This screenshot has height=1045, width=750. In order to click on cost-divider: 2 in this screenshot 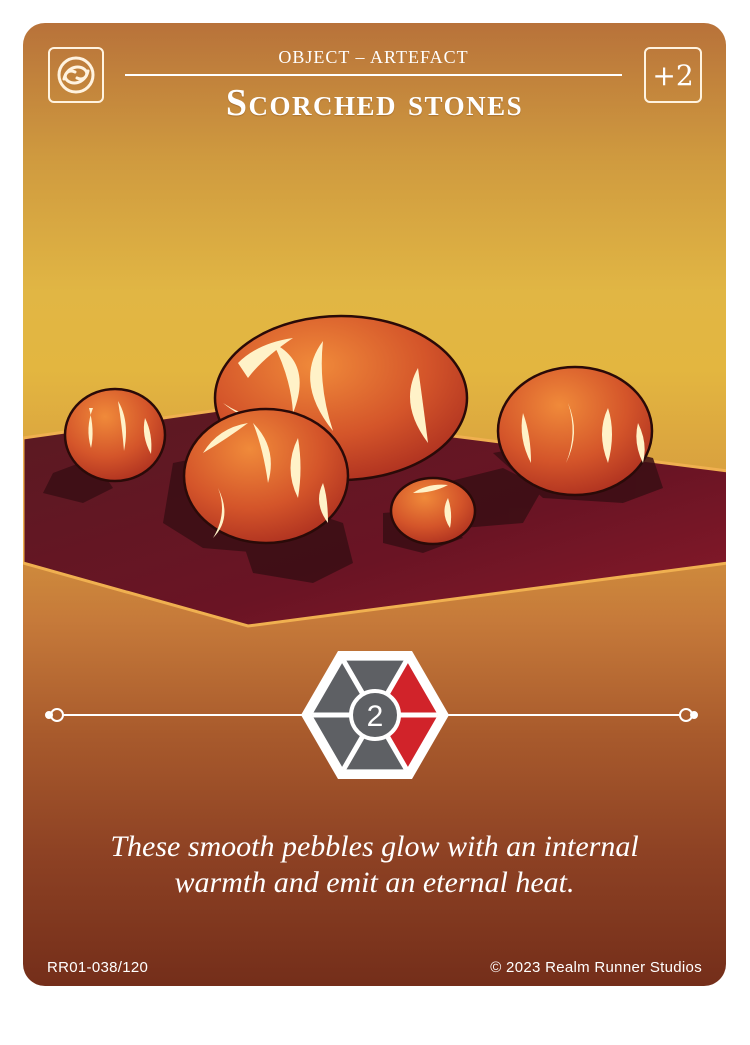, I will do `click(371, 715)`.